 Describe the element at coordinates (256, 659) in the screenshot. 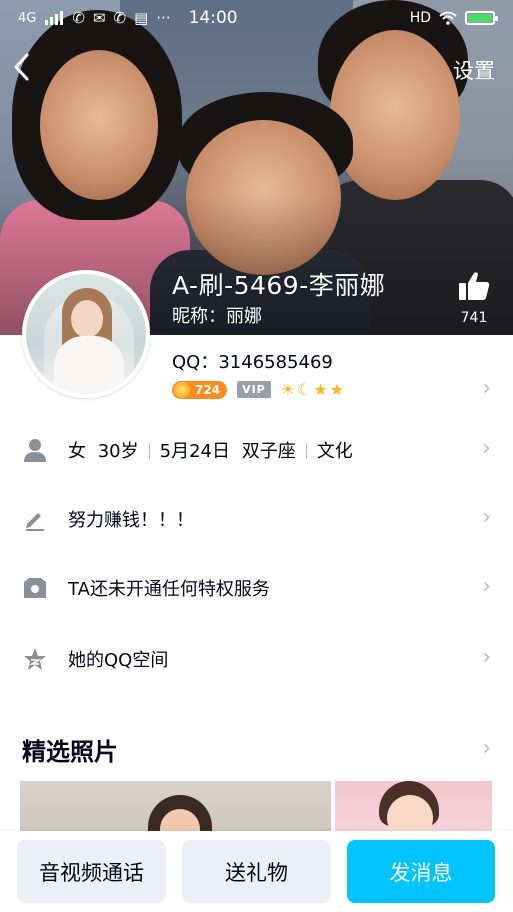

I see `qzone-row: 她的QQ空间 ›` at that location.